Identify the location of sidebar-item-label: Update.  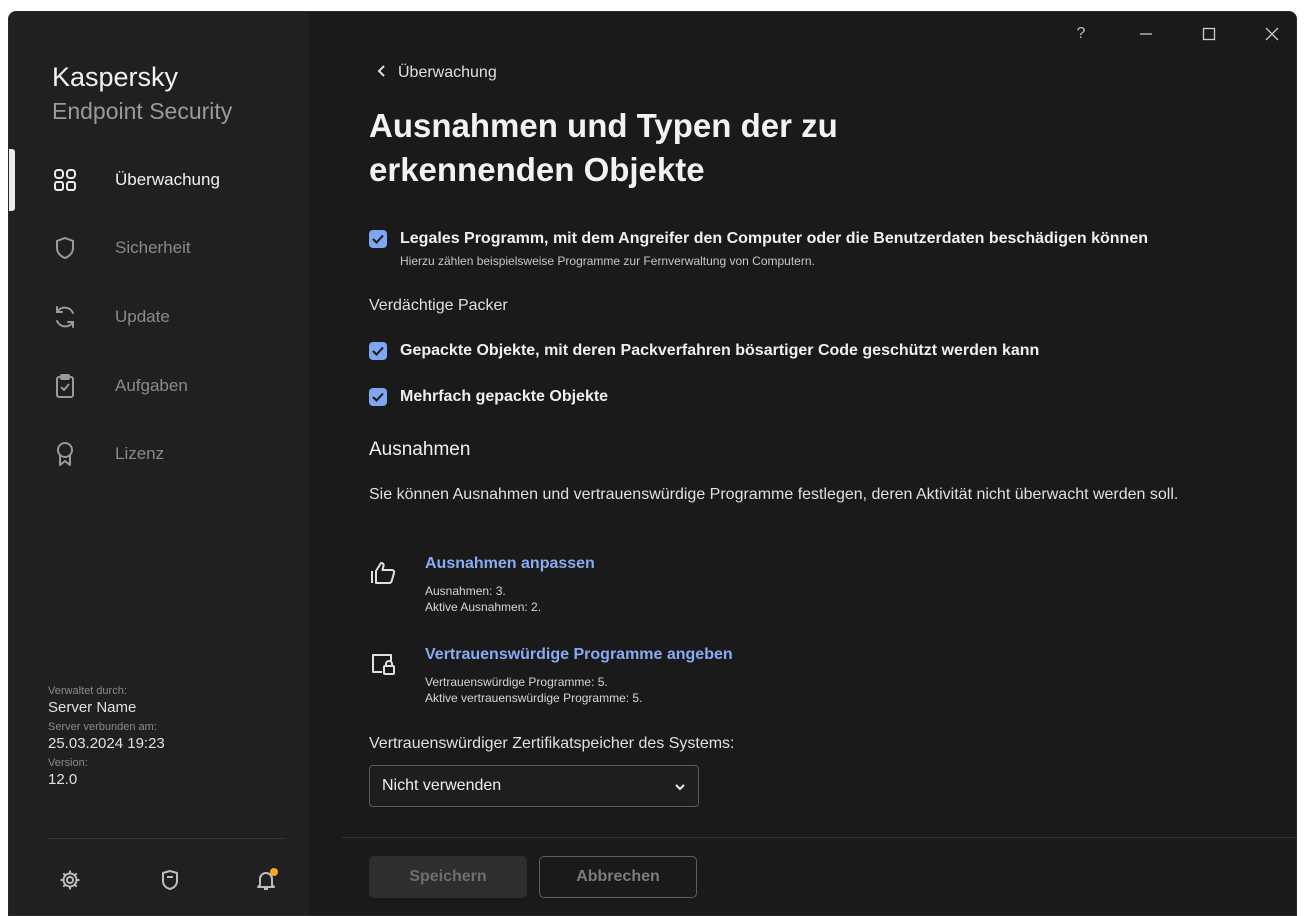
(142, 316).